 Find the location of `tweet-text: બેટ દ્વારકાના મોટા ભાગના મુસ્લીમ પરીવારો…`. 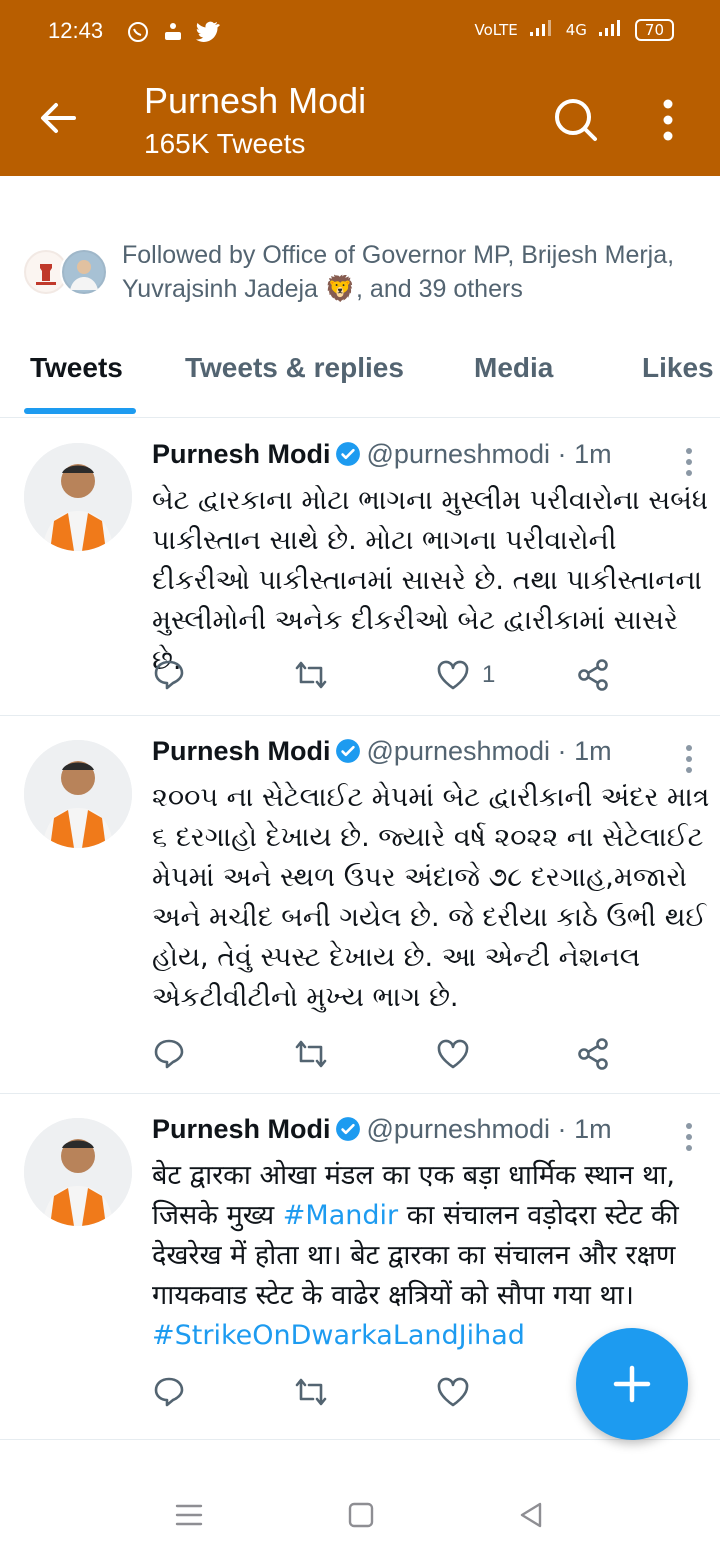

tweet-text: બેટ દ્વારકાના મોટા ભાગના મુસ્લીમ પરીવારો… is located at coordinates (430, 580).